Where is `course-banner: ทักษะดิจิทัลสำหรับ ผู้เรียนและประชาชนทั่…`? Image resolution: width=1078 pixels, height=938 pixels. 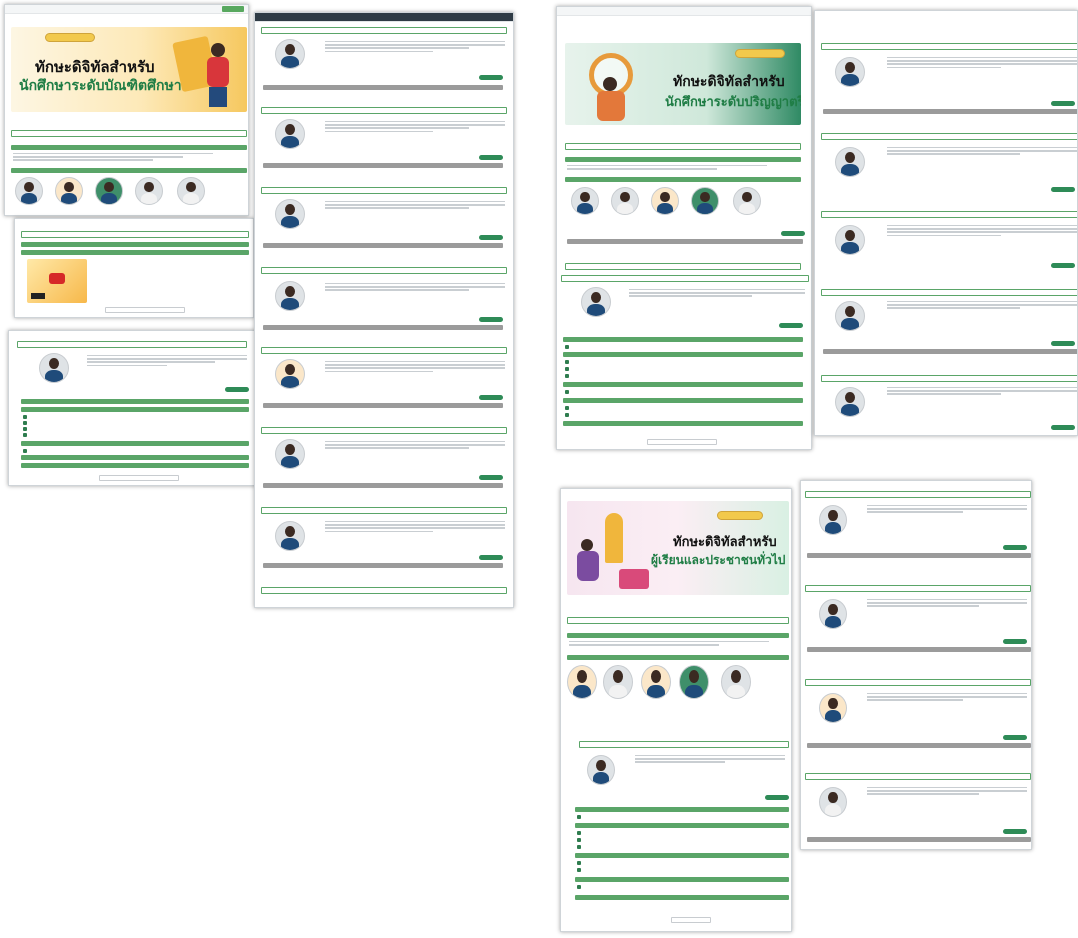
course-banner: ทักษะดิจิทัลสำหรับ ผู้เรียนและประชาชนทั่… is located at coordinates (678, 548).